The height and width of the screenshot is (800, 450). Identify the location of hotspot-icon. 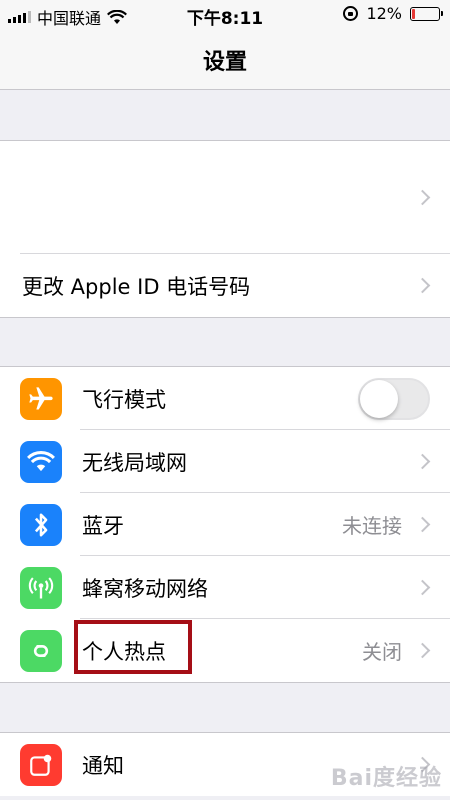
(41, 650).